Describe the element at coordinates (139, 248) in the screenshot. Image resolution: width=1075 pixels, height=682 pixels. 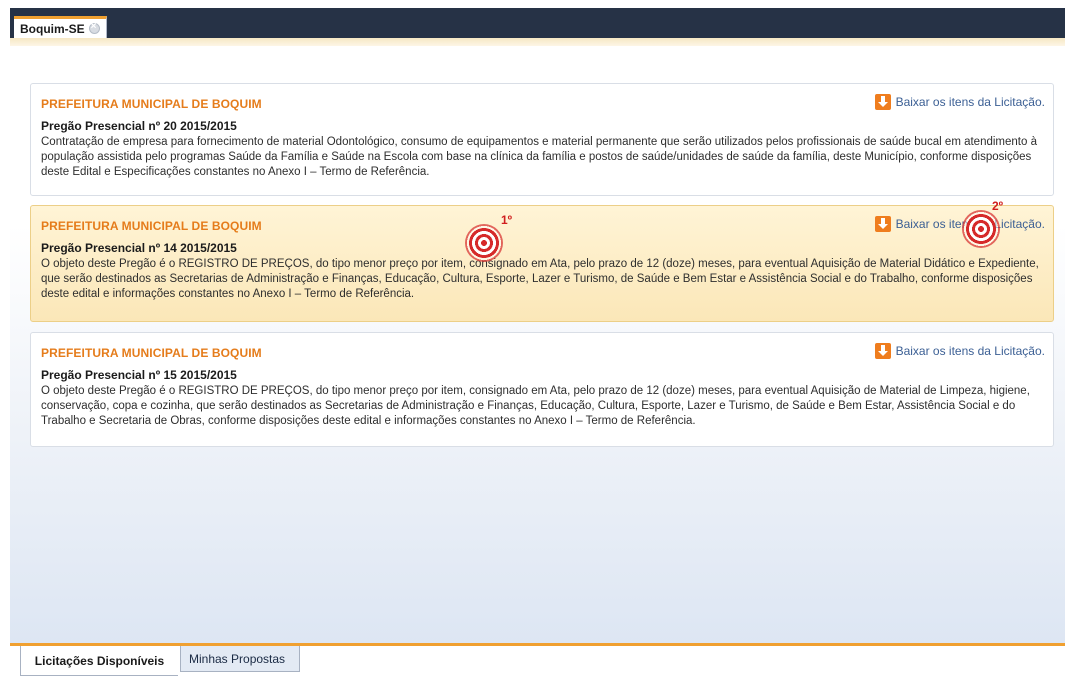
I see `card-subtitle: Pregão Presencial nº 14 2015/2015` at that location.